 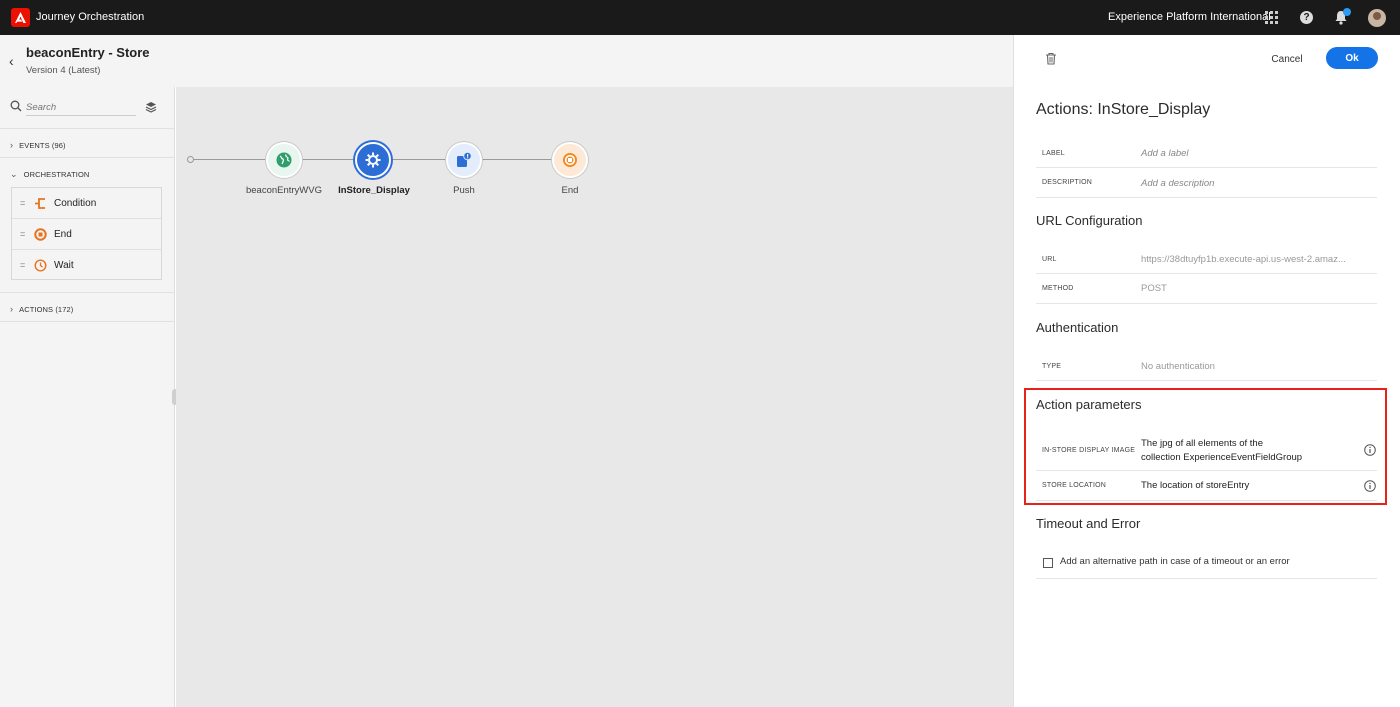 I want to click on cancel-button: Cancel, so click(x=1287, y=59).